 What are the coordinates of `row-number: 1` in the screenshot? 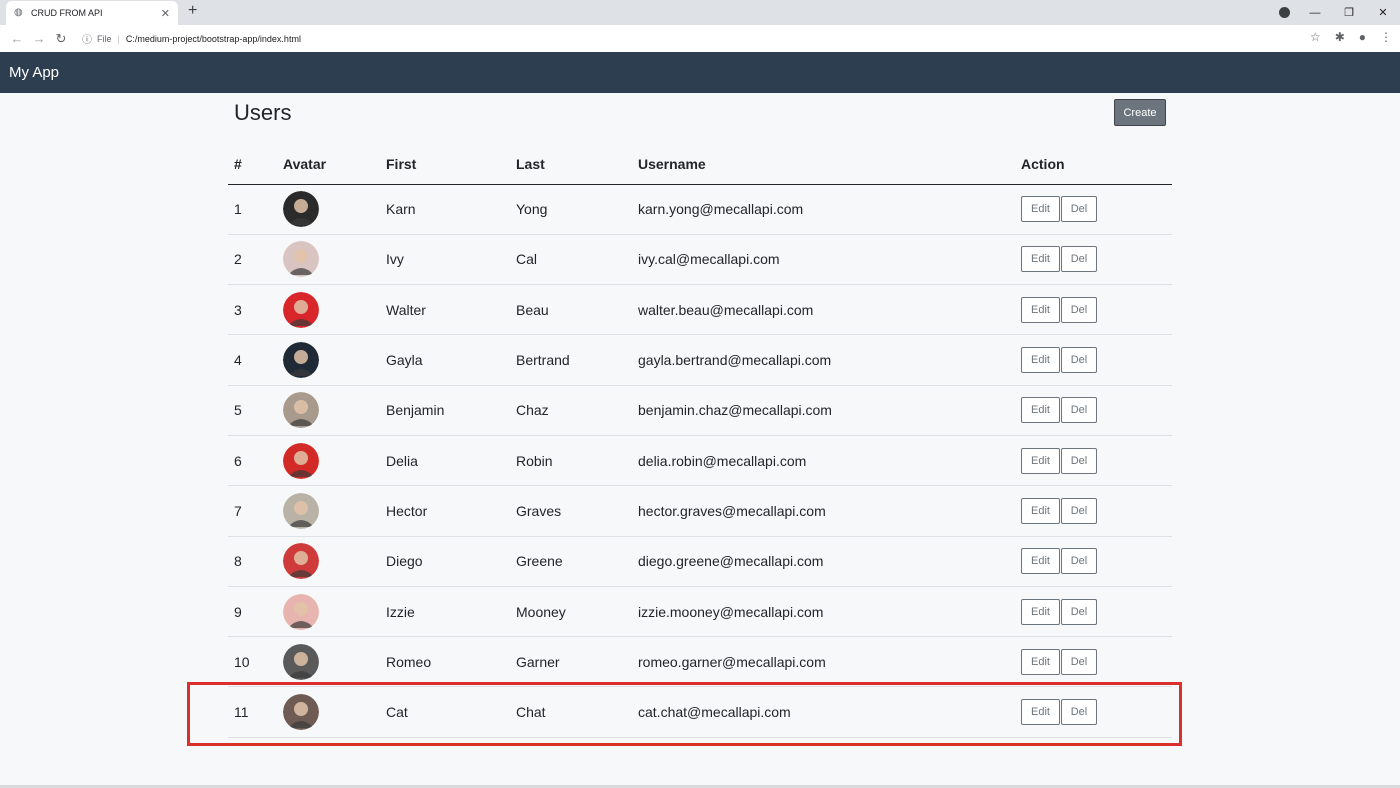 It's located at (255, 209).